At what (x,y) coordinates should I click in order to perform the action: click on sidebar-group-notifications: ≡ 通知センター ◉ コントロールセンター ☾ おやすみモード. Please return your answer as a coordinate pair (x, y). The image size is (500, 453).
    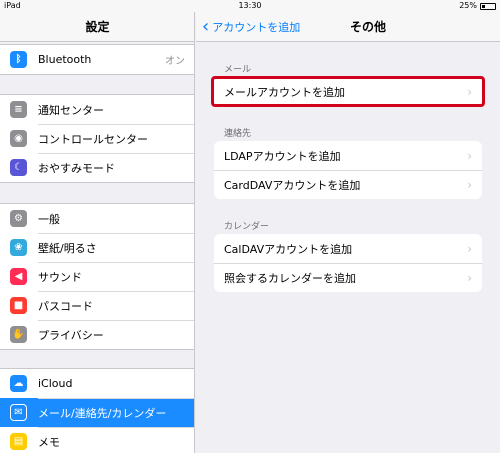
    Looking at the image, I should click on (97, 138).